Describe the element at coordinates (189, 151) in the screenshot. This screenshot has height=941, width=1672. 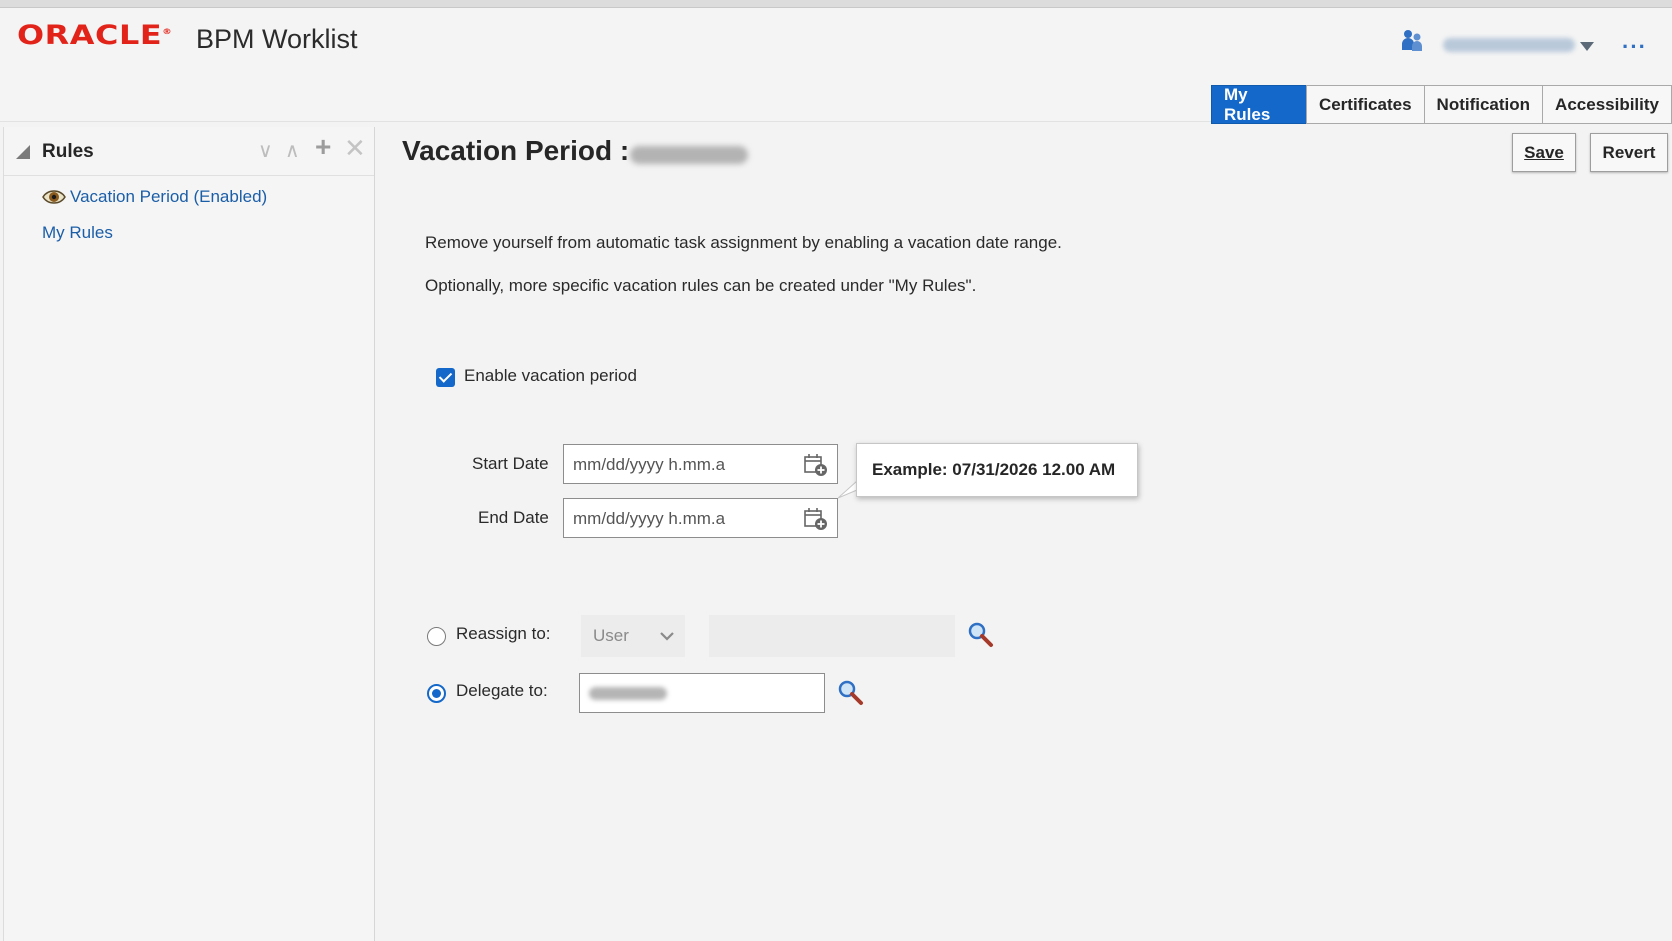
I see `rules-panel-header: Rules ∨ ∧ + ✕` at that location.